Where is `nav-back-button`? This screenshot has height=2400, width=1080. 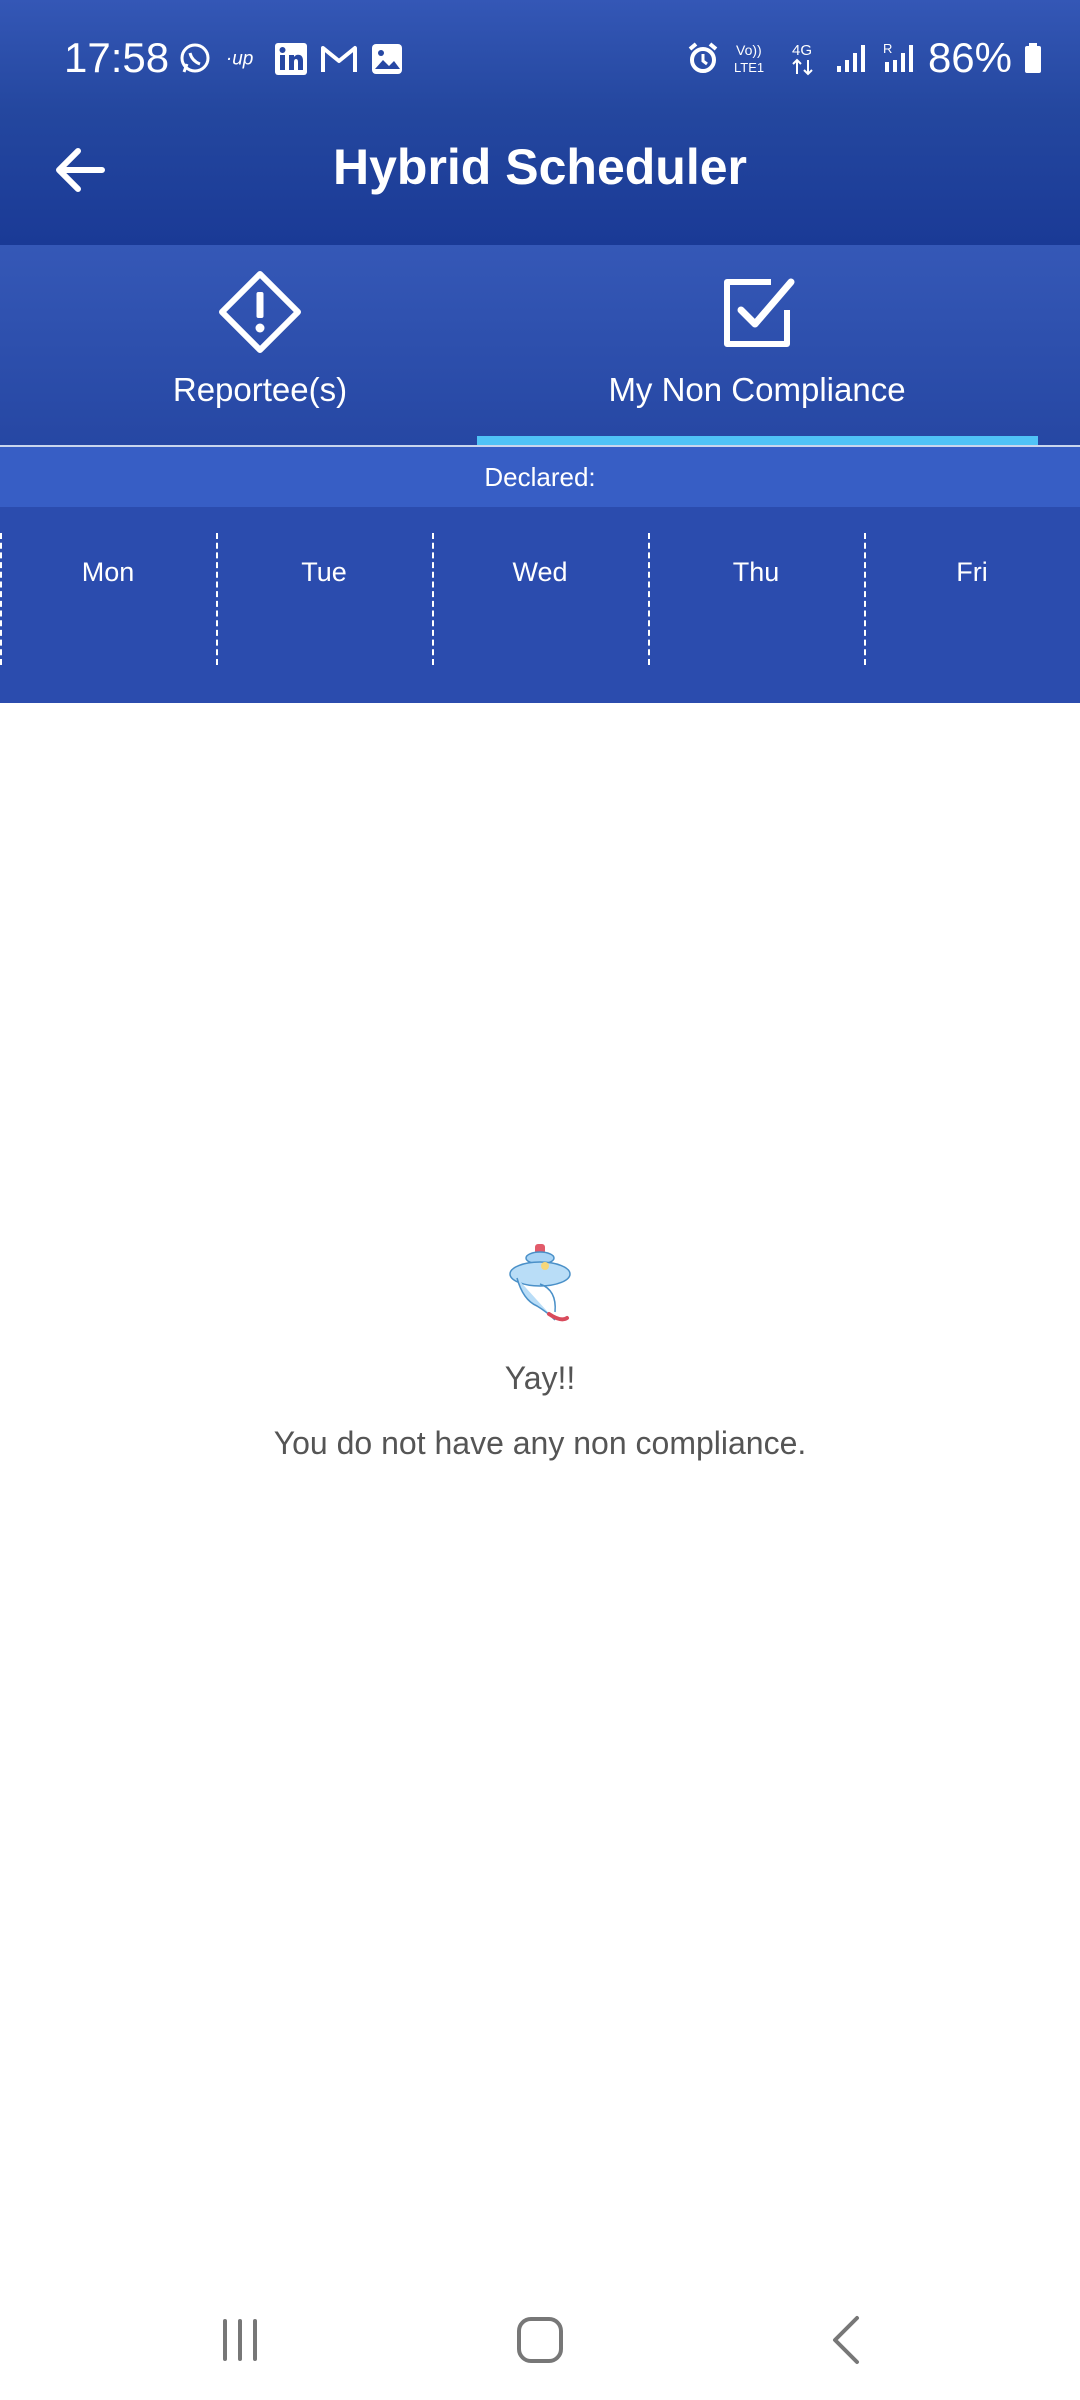 nav-back-button is located at coordinates (845, 2340).